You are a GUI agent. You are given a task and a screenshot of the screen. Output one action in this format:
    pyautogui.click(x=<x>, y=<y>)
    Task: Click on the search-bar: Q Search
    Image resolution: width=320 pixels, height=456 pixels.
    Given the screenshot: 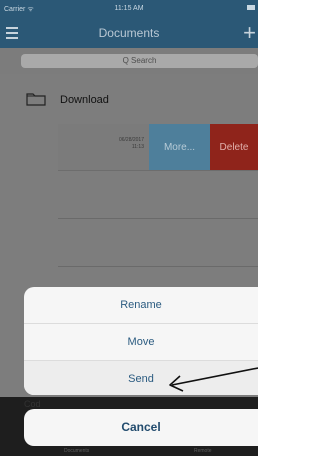 What is the action you would take?
    pyautogui.click(x=129, y=61)
    